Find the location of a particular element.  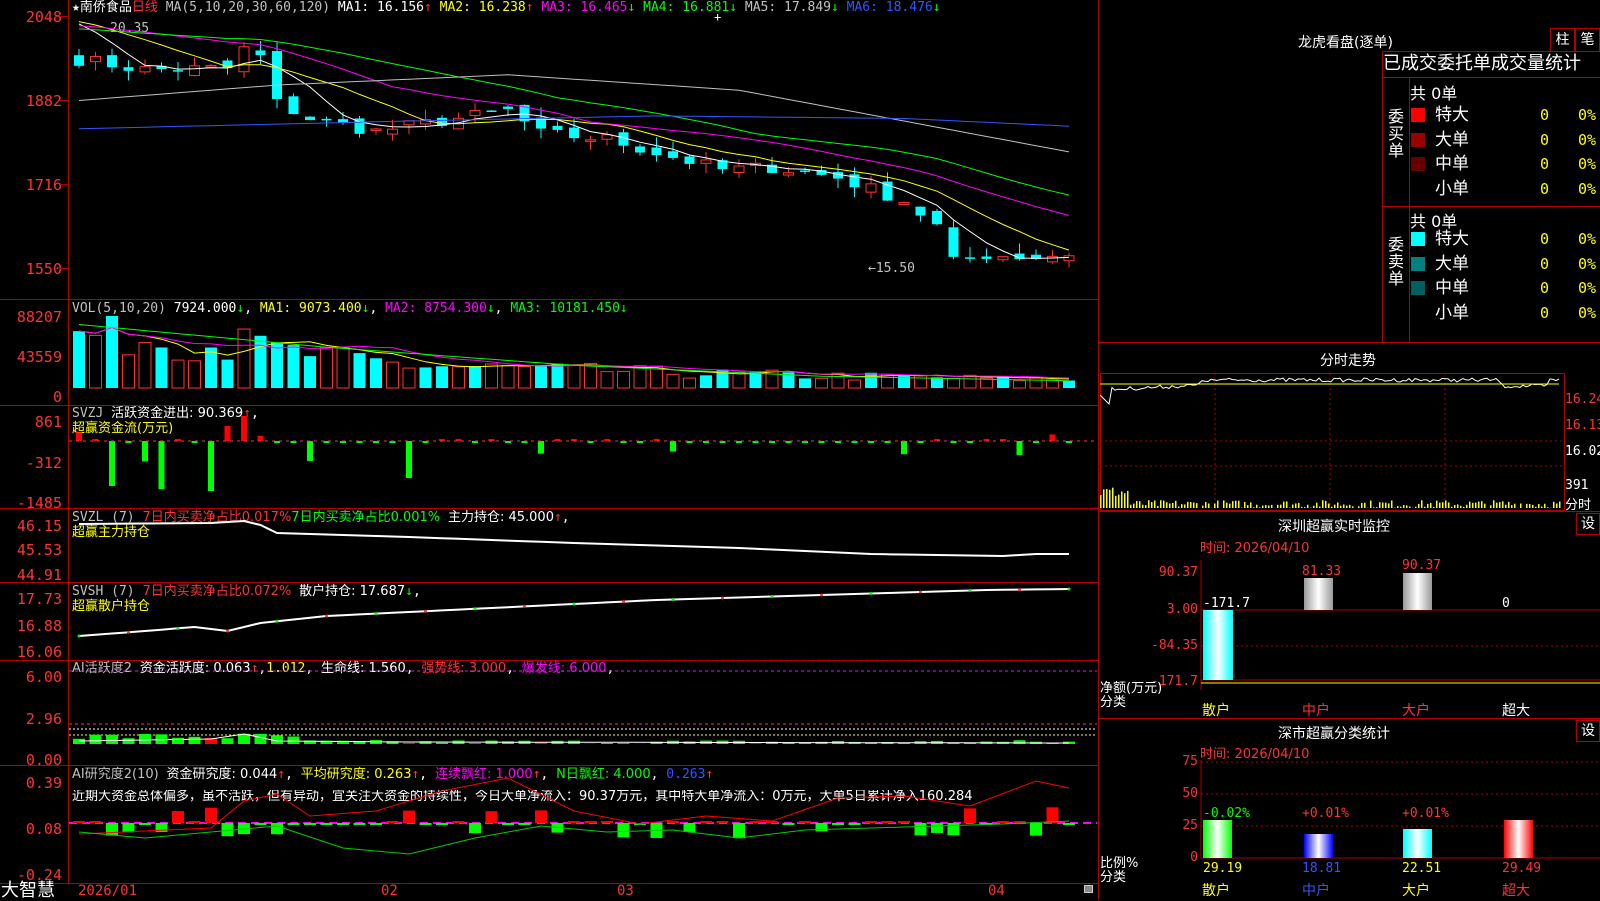

fund-bar-out is located at coordinates (1020, 448).